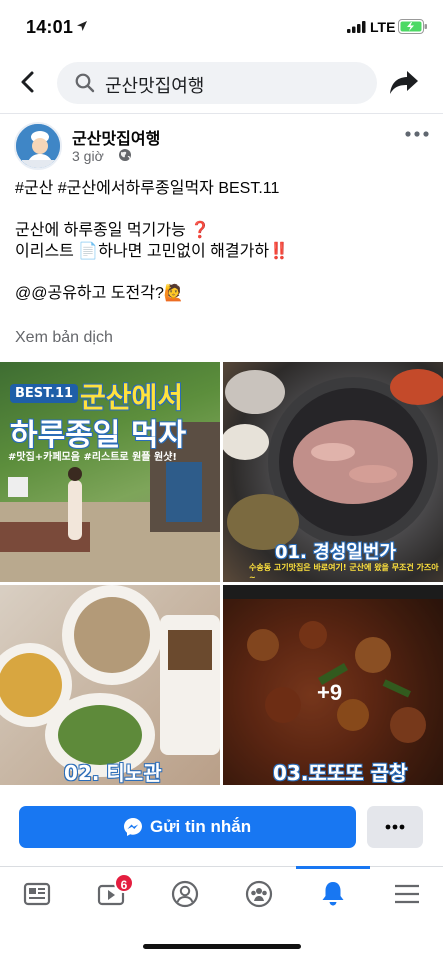 The image size is (443, 960). I want to click on more-photos-count: +9, so click(330, 692).